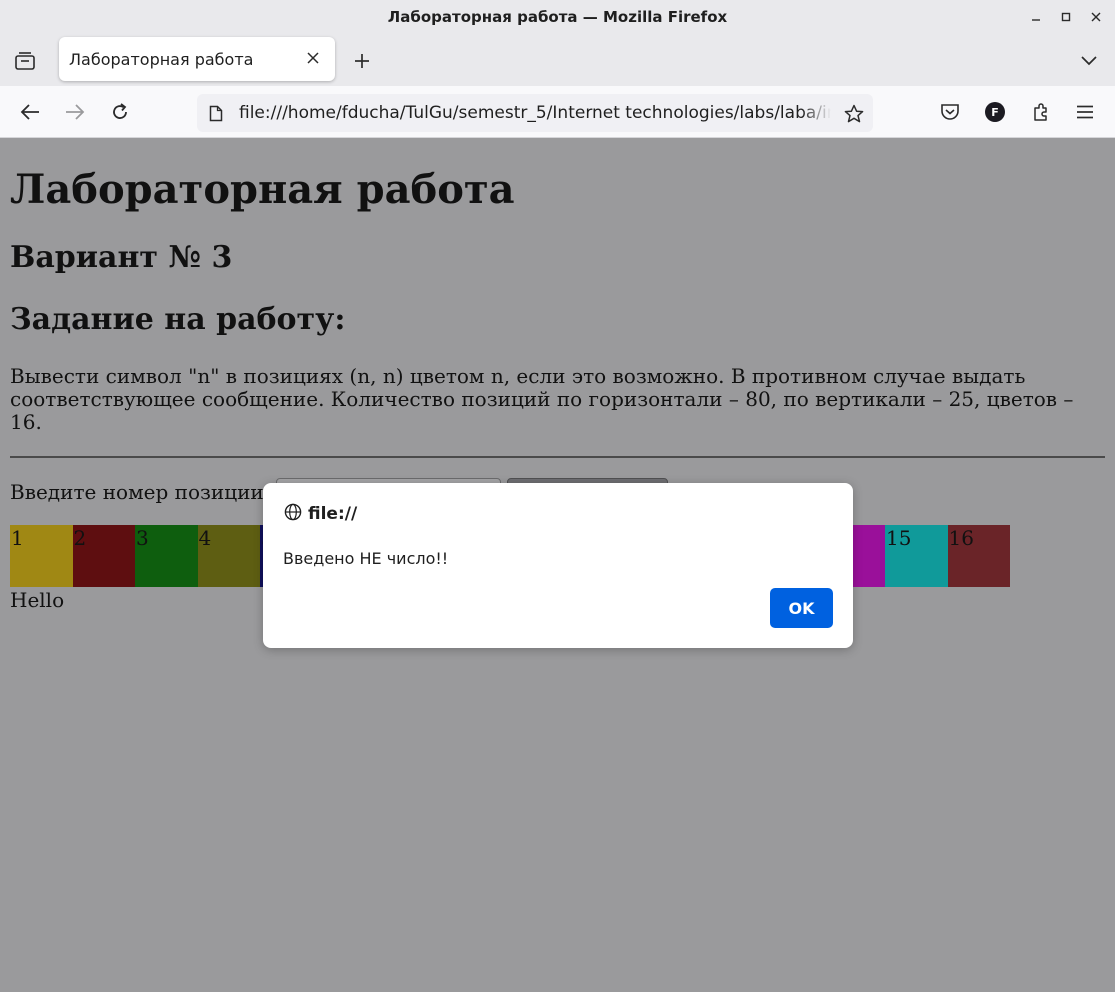 The height and width of the screenshot is (992, 1115). Describe the element at coordinates (557, 60) in the screenshot. I see `tab-strip: Лабораторная работа` at that location.